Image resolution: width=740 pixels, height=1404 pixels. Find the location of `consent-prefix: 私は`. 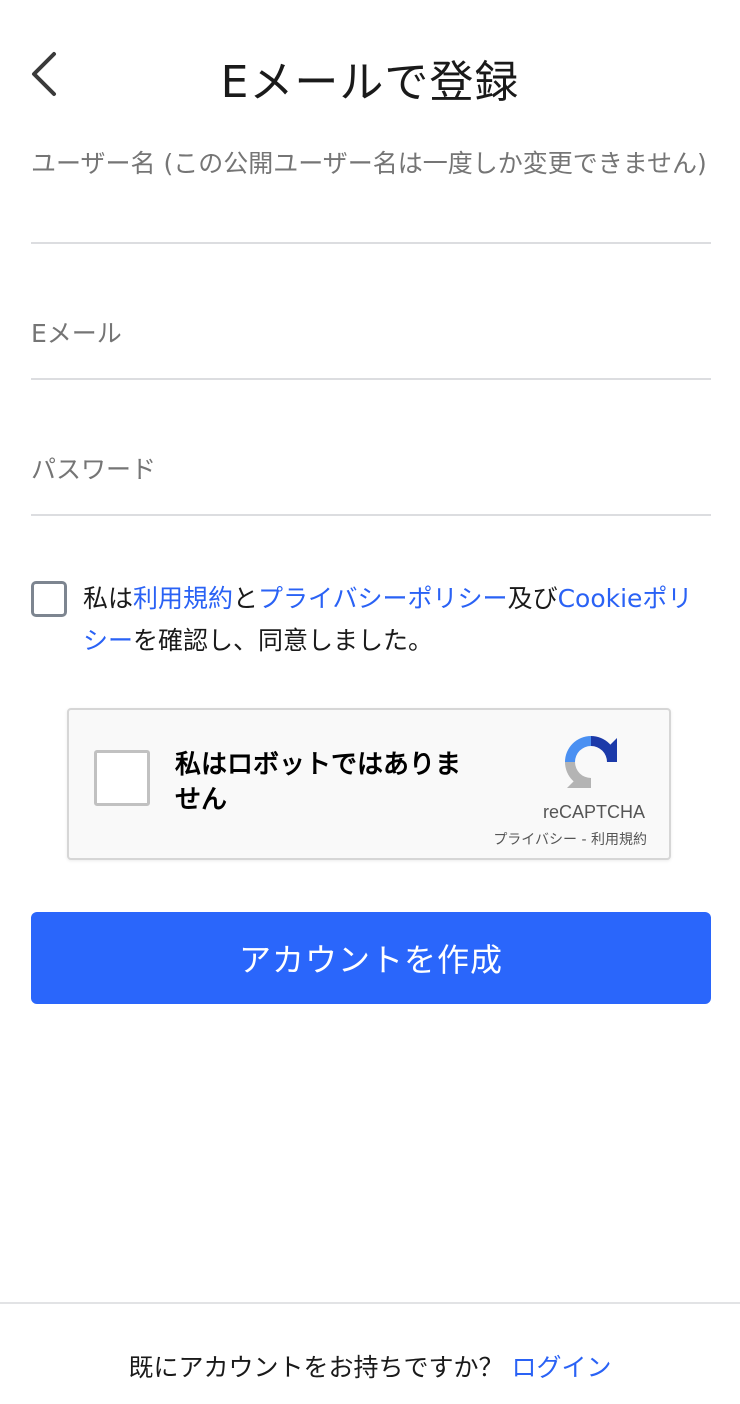

consent-prefix: 私は is located at coordinates (108, 598).